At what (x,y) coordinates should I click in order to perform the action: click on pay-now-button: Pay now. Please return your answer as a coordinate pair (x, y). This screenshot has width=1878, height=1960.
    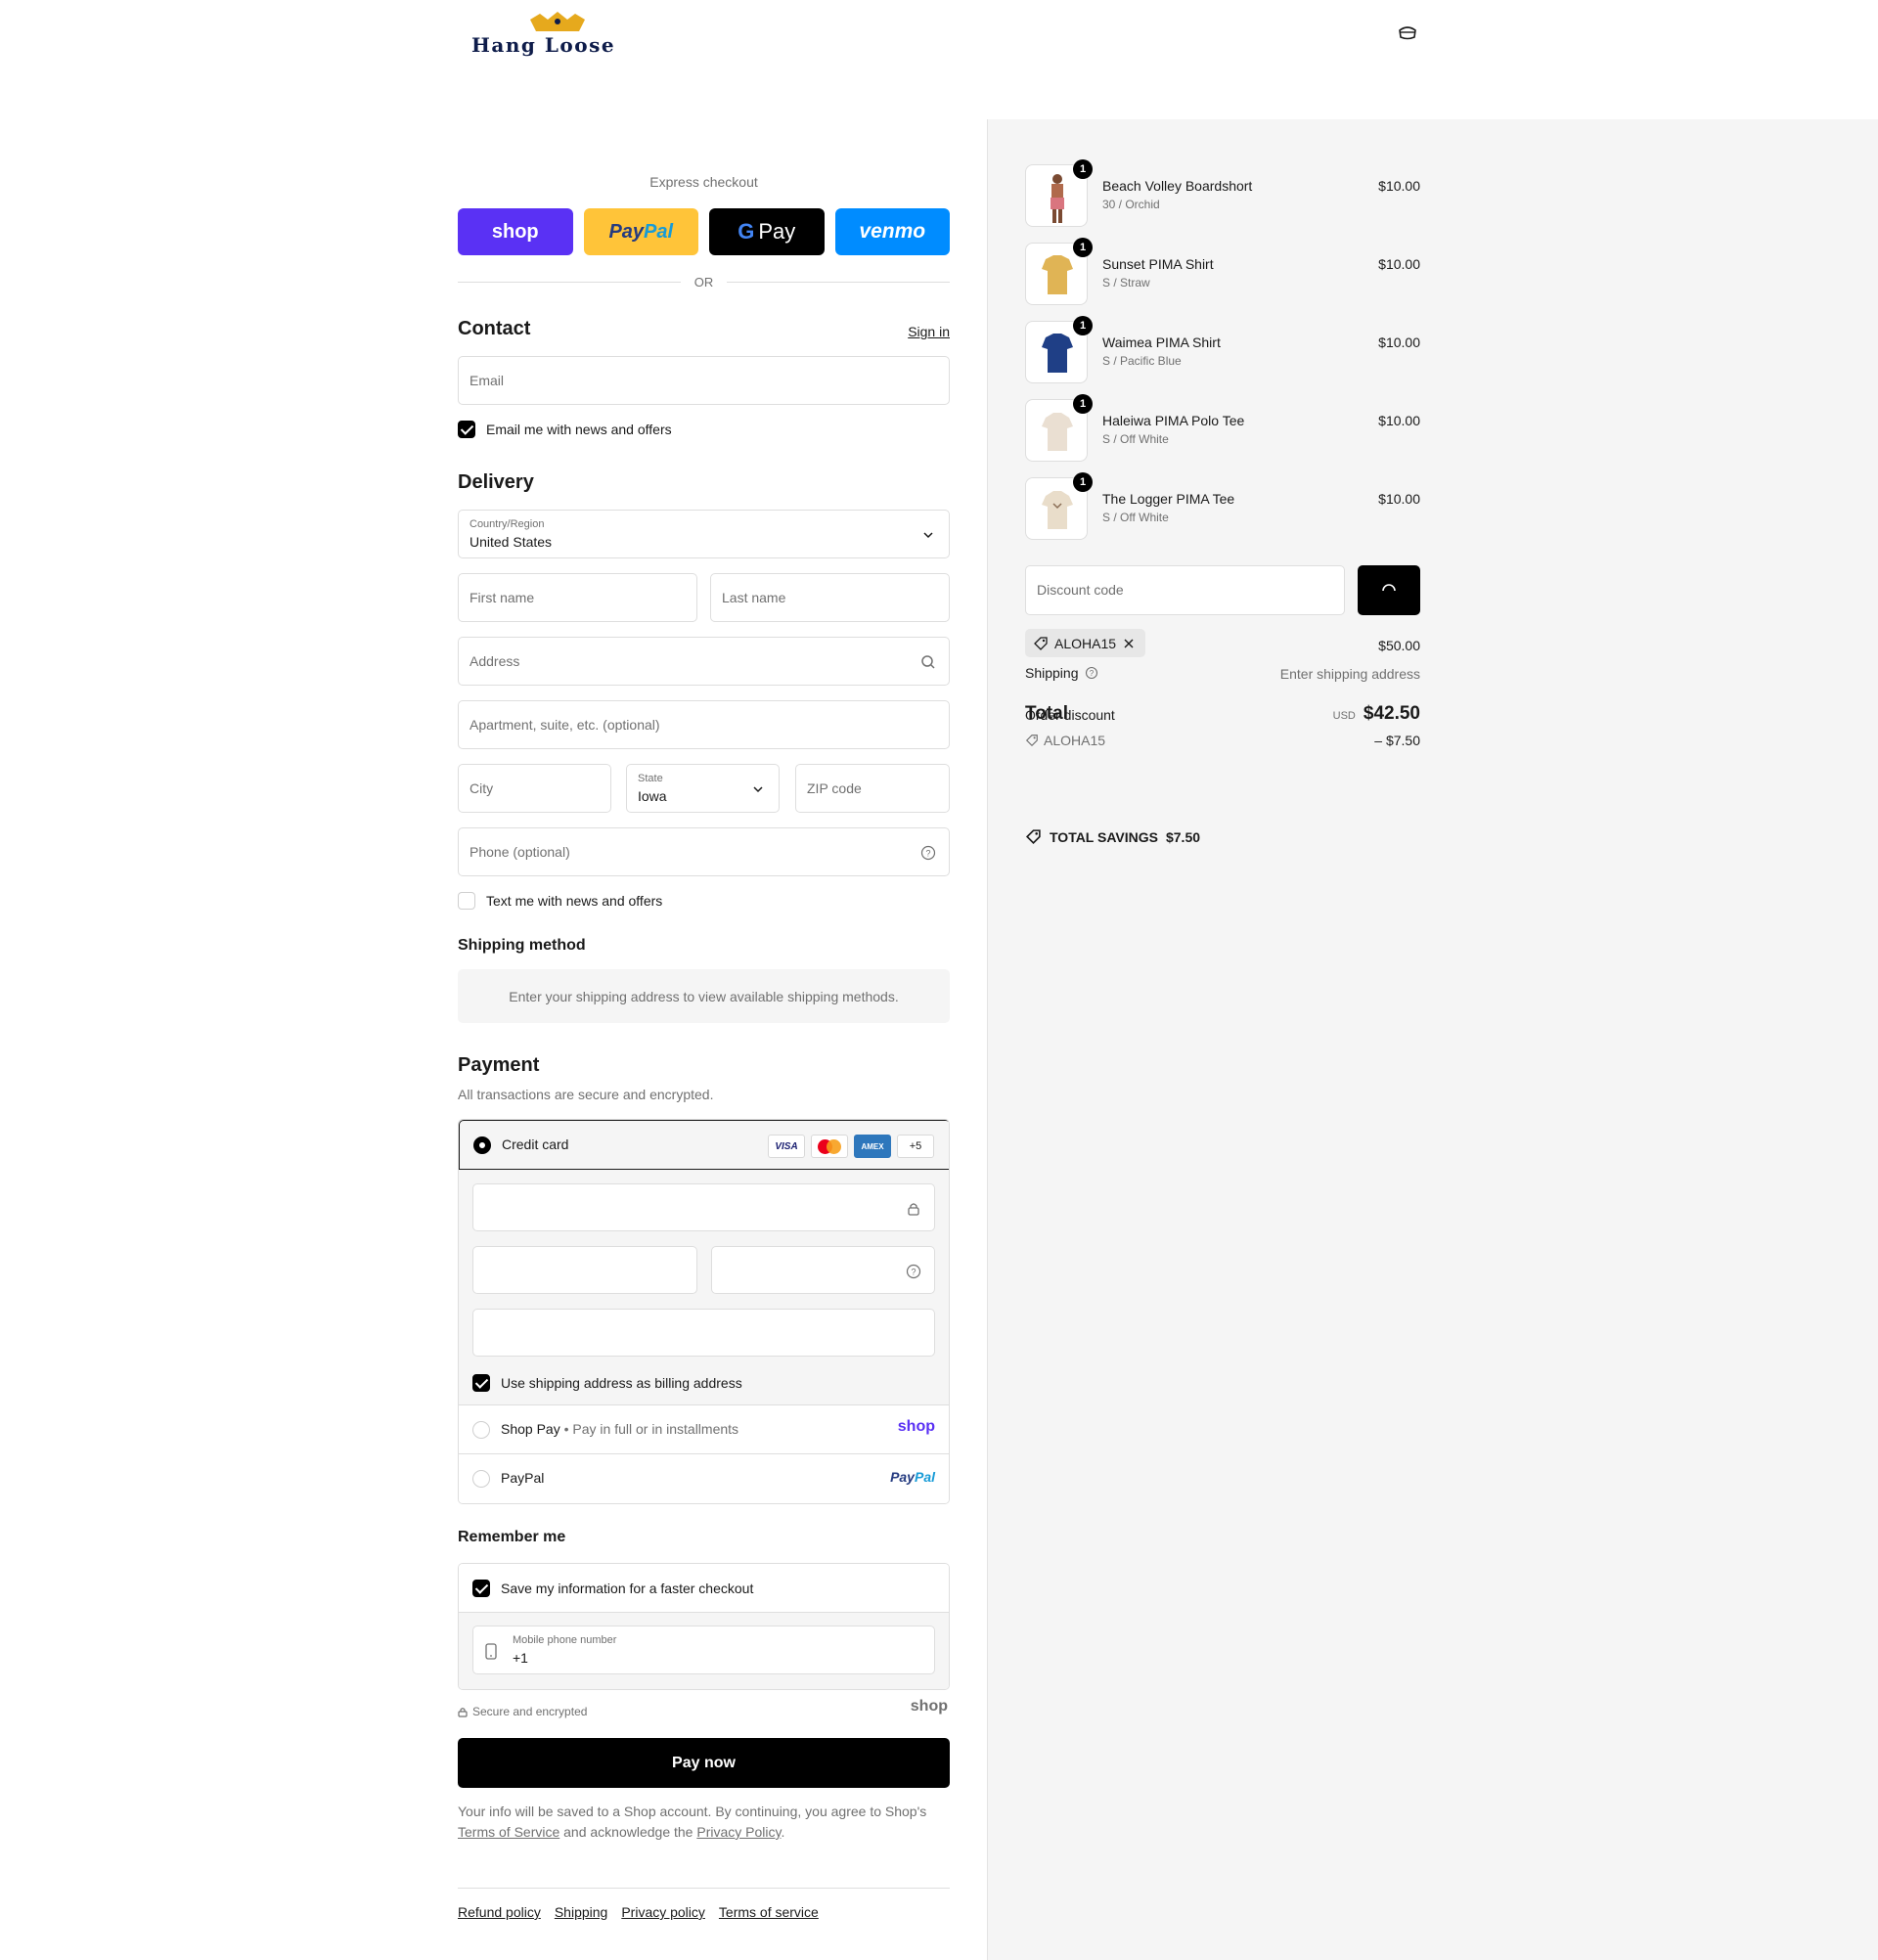
    Looking at the image, I should click on (704, 1763).